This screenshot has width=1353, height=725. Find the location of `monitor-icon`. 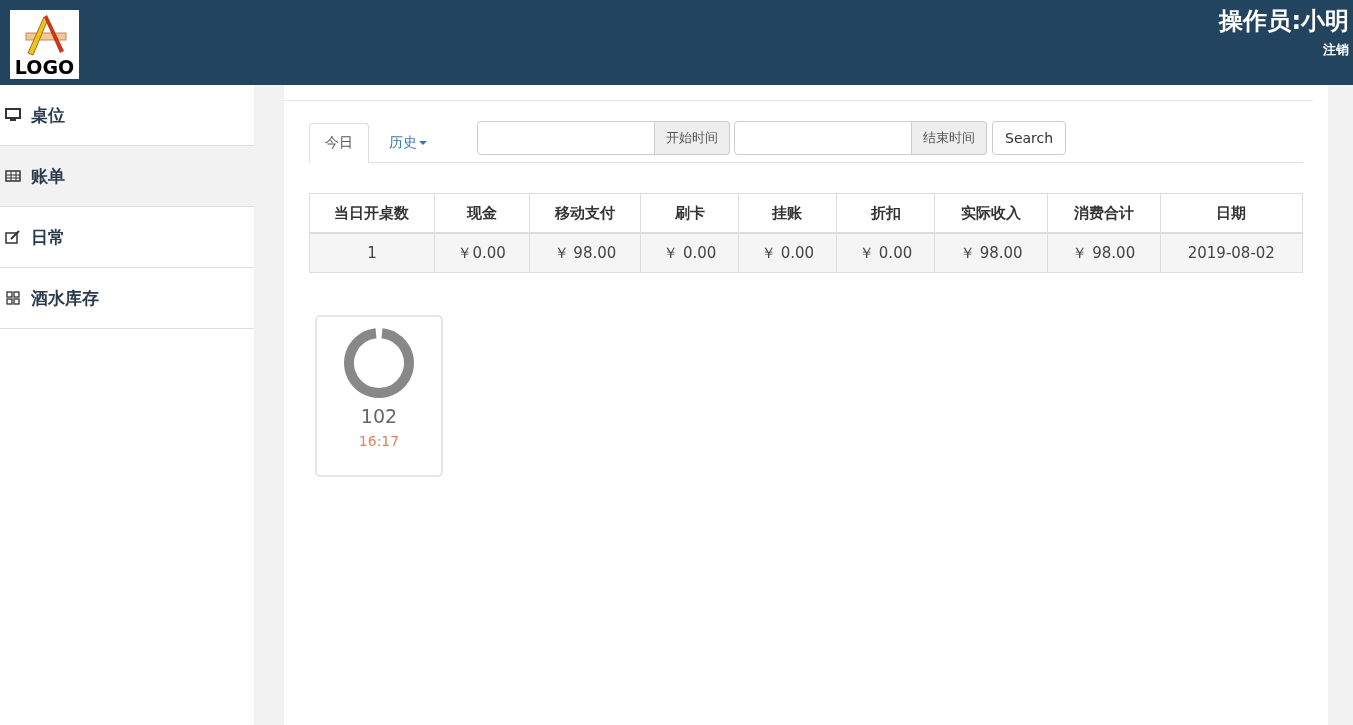

monitor-icon is located at coordinates (13, 115).